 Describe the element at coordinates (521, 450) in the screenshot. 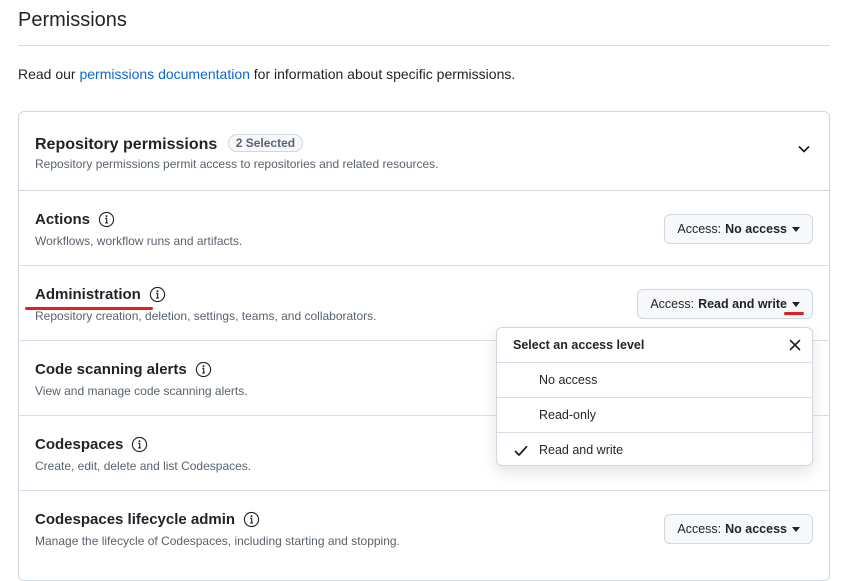

I see `check-icon` at that location.